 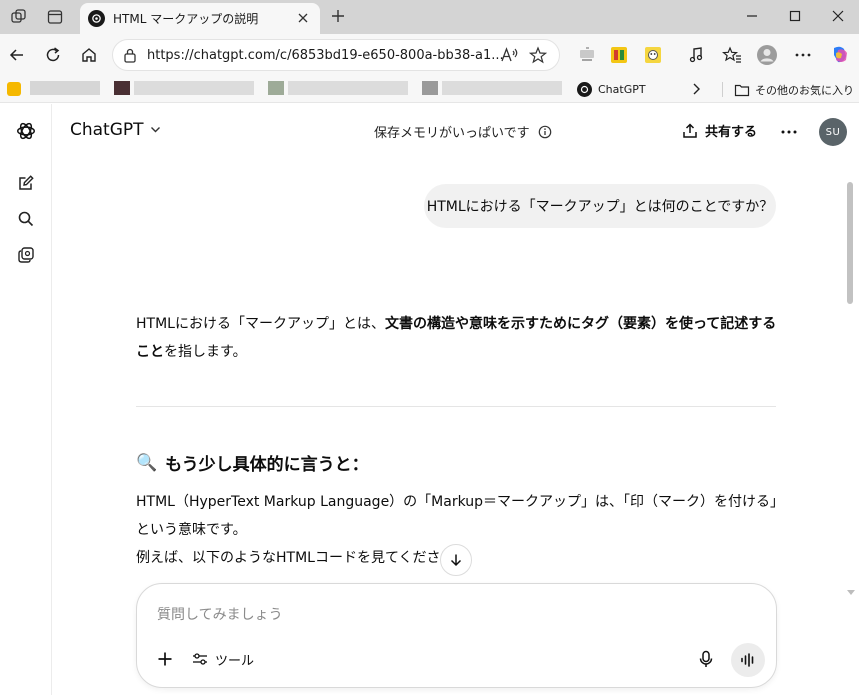 What do you see at coordinates (26, 255) in the screenshot?
I see `library-icon` at bounding box center [26, 255].